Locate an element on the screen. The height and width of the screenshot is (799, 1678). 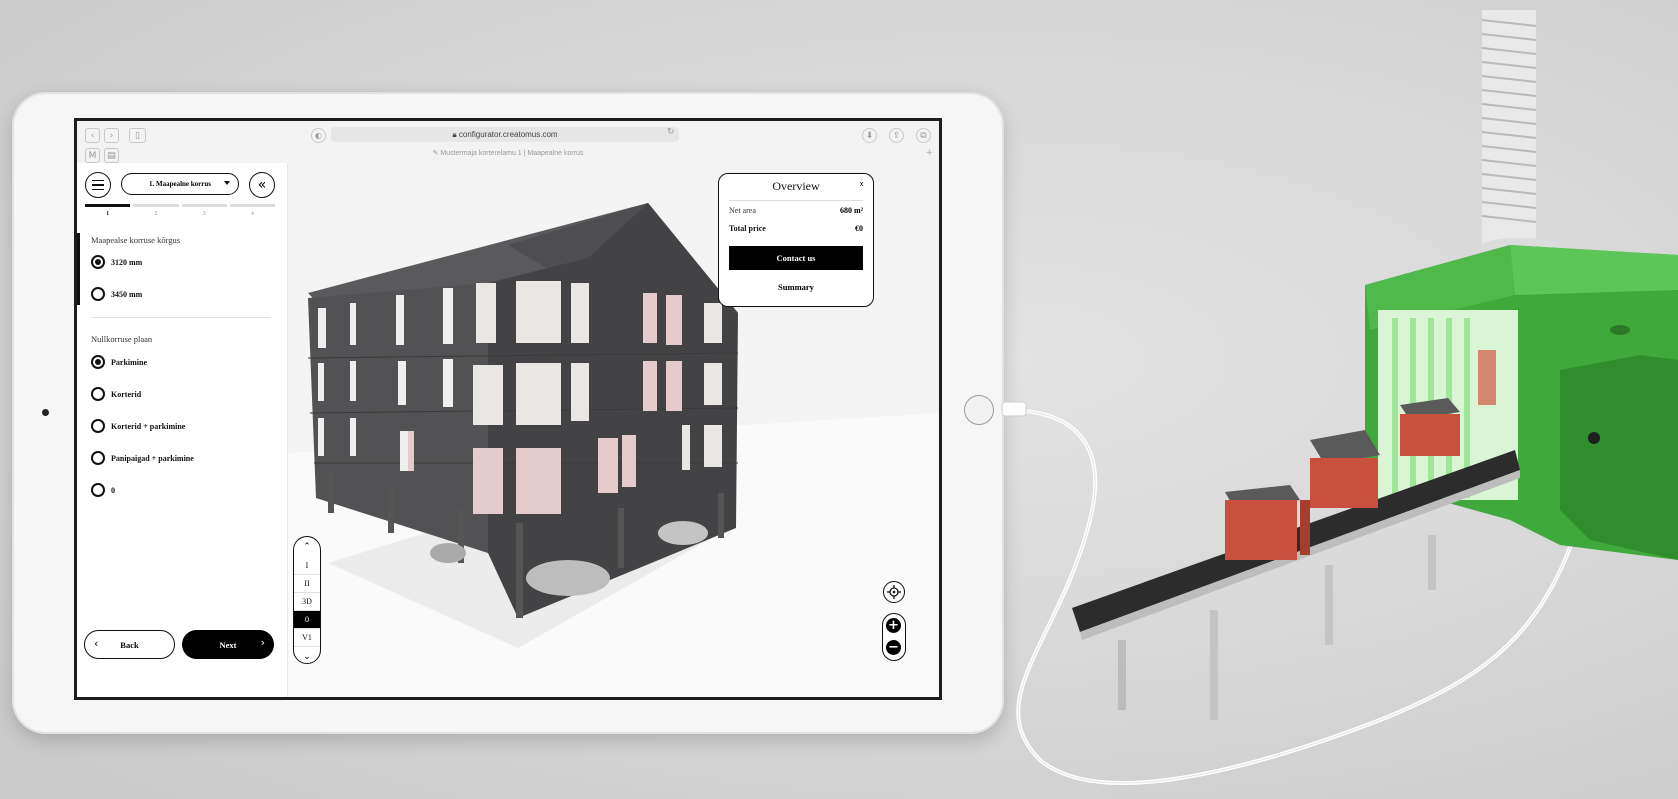
floor-select-dropdown: 1. Maapealne korrus is located at coordinates (180, 184).